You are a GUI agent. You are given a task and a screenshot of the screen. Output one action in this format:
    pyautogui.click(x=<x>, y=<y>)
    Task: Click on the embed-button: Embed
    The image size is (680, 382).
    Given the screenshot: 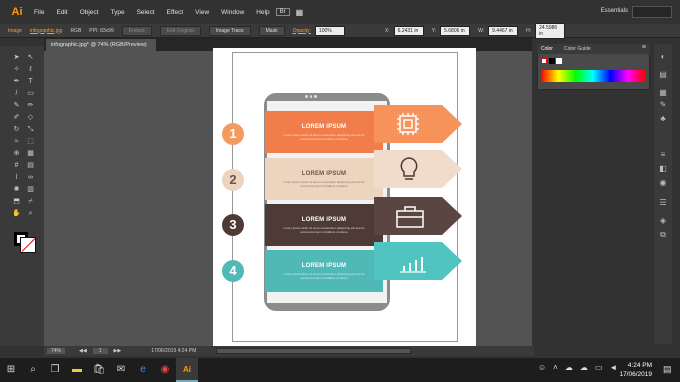 What is the action you would take?
    pyautogui.click(x=136, y=30)
    